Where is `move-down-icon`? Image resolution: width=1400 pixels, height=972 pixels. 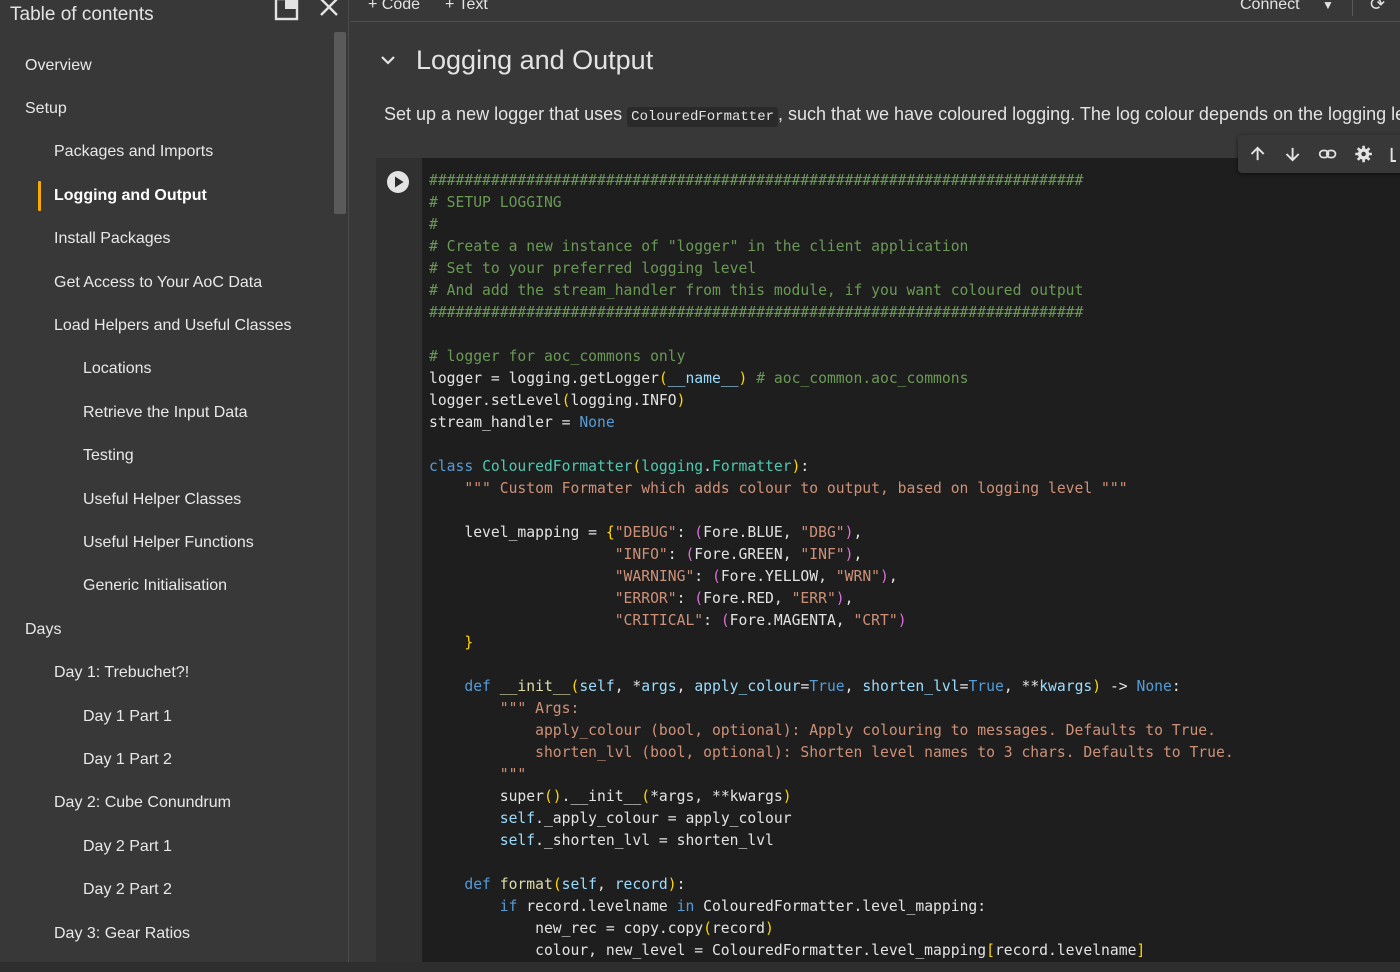
move-down-icon is located at coordinates (1292, 154).